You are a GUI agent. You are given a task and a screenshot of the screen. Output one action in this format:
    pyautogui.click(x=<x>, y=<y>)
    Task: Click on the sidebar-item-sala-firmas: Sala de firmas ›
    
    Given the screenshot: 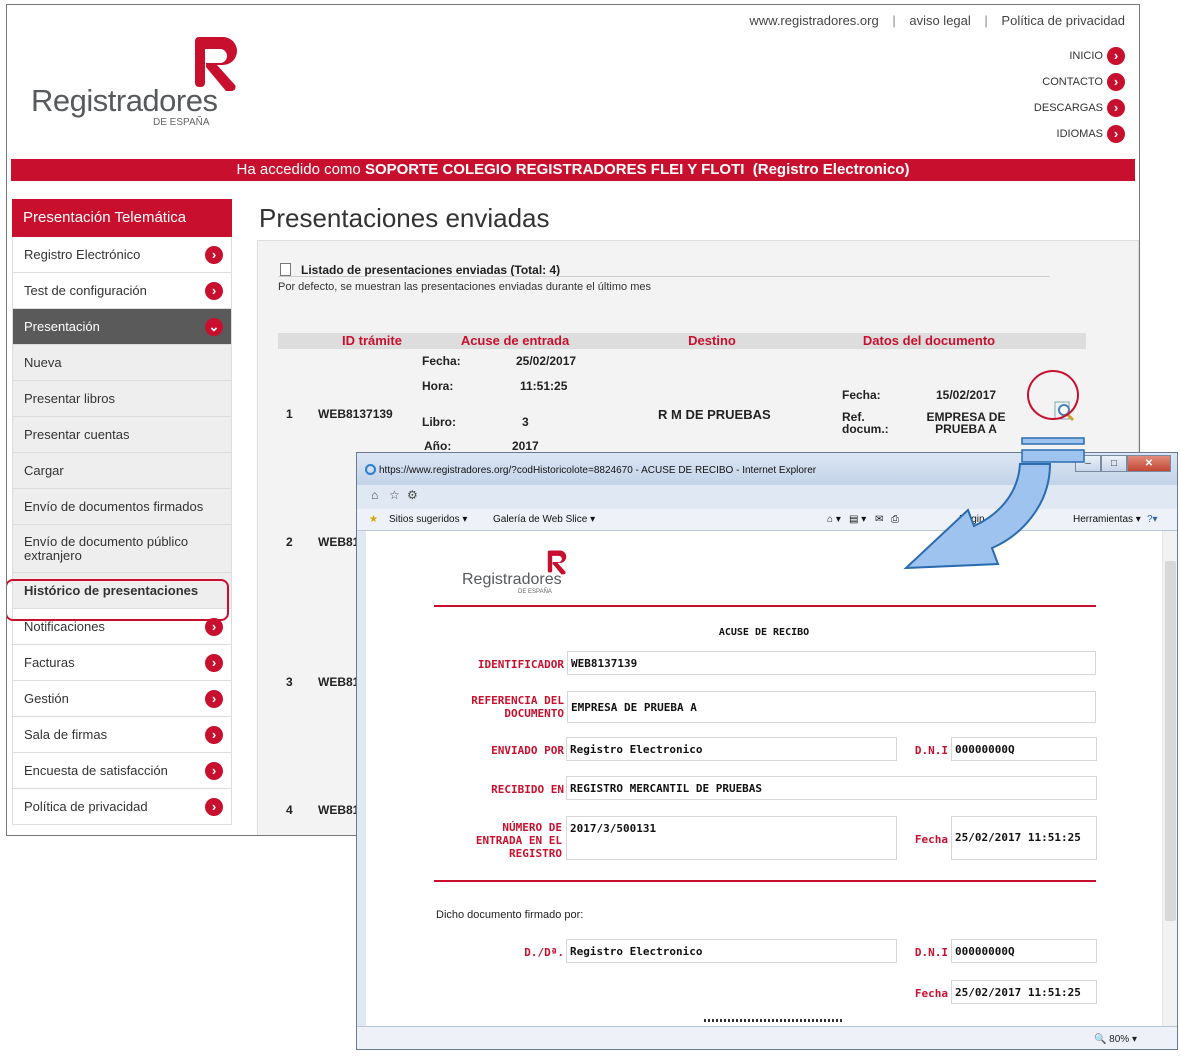 What is the action you would take?
    pyautogui.click(x=122, y=735)
    